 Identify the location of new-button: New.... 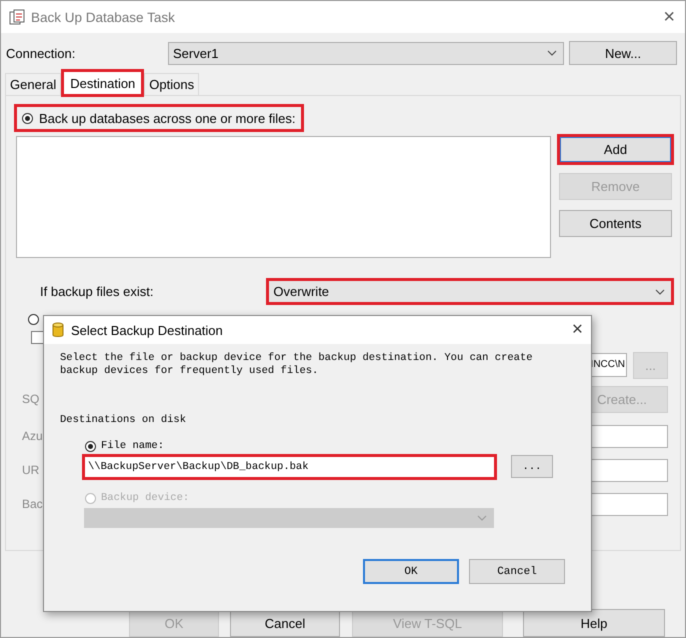
(623, 53).